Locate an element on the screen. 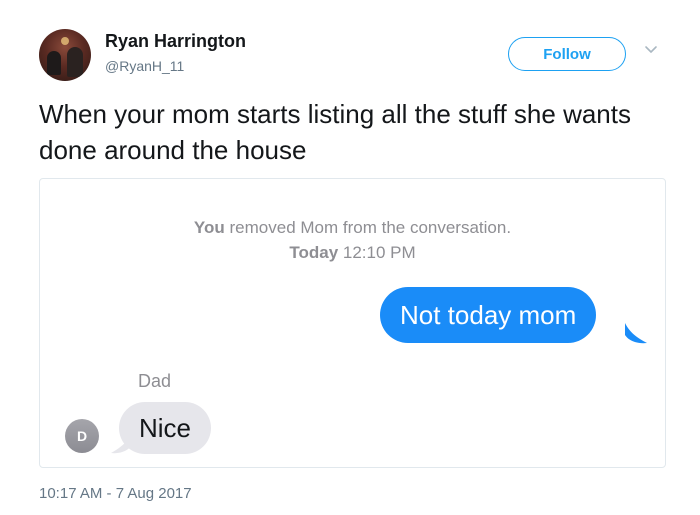  avatar-lamp is located at coordinates (65, 41).